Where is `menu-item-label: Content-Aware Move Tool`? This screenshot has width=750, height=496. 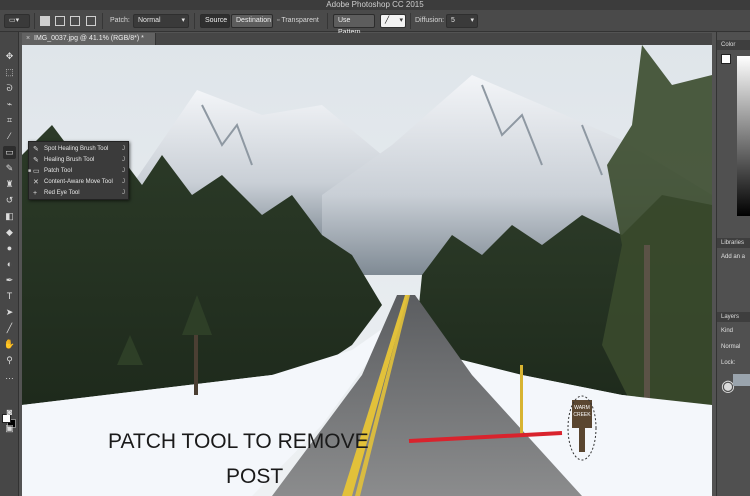
menu-item-label: Content-Aware Move Tool is located at coordinates (78, 182).